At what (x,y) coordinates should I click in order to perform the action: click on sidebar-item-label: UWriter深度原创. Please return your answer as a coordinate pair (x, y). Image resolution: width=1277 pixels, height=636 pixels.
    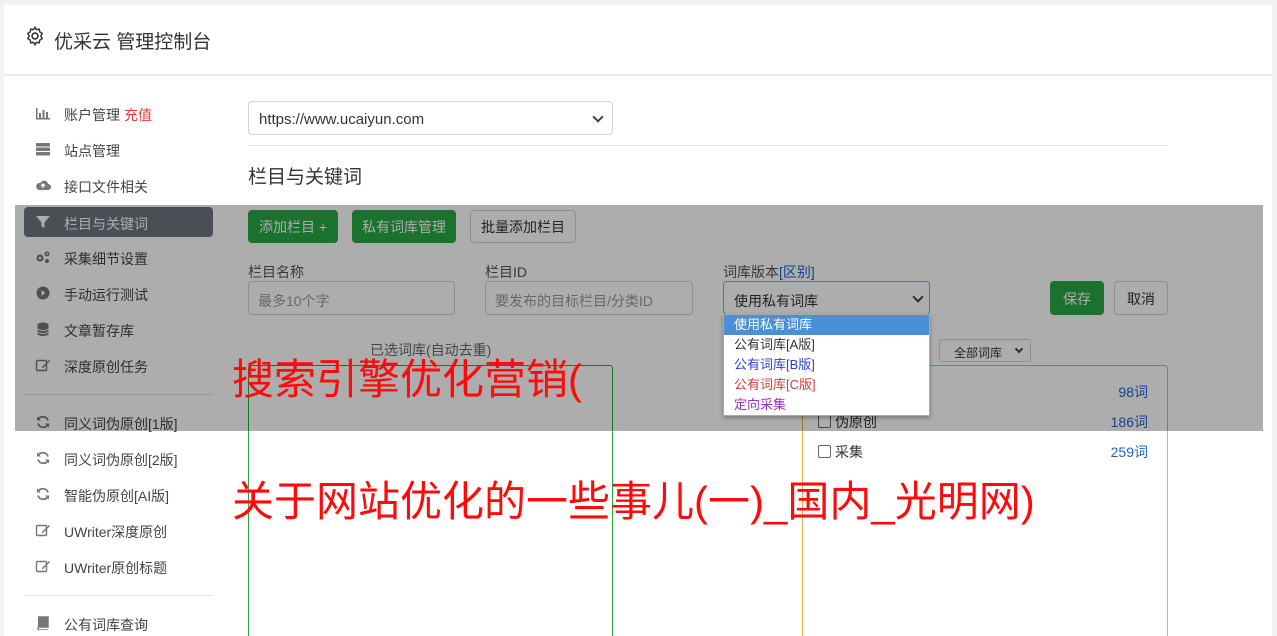
    Looking at the image, I should click on (116, 532).